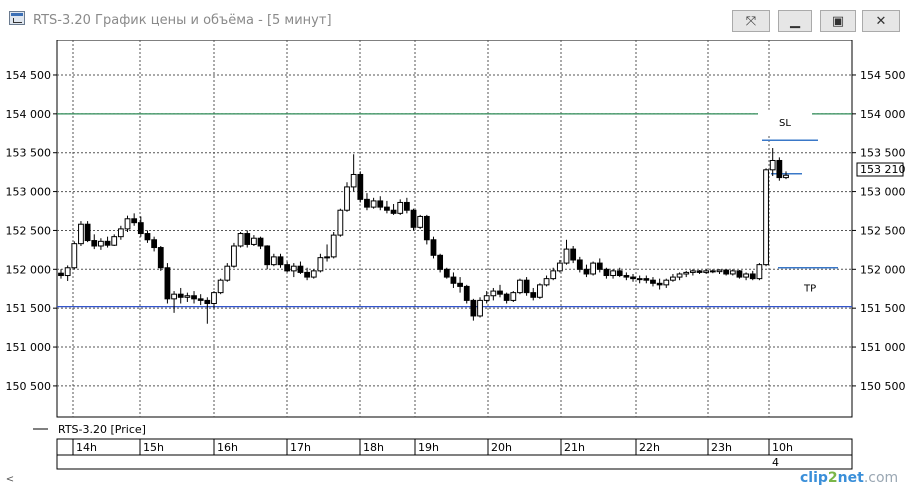 This screenshot has height=493, width=908. What do you see at coordinates (883, 386) in the screenshot?
I see `y-tick-label-right: 150 500` at bounding box center [883, 386].